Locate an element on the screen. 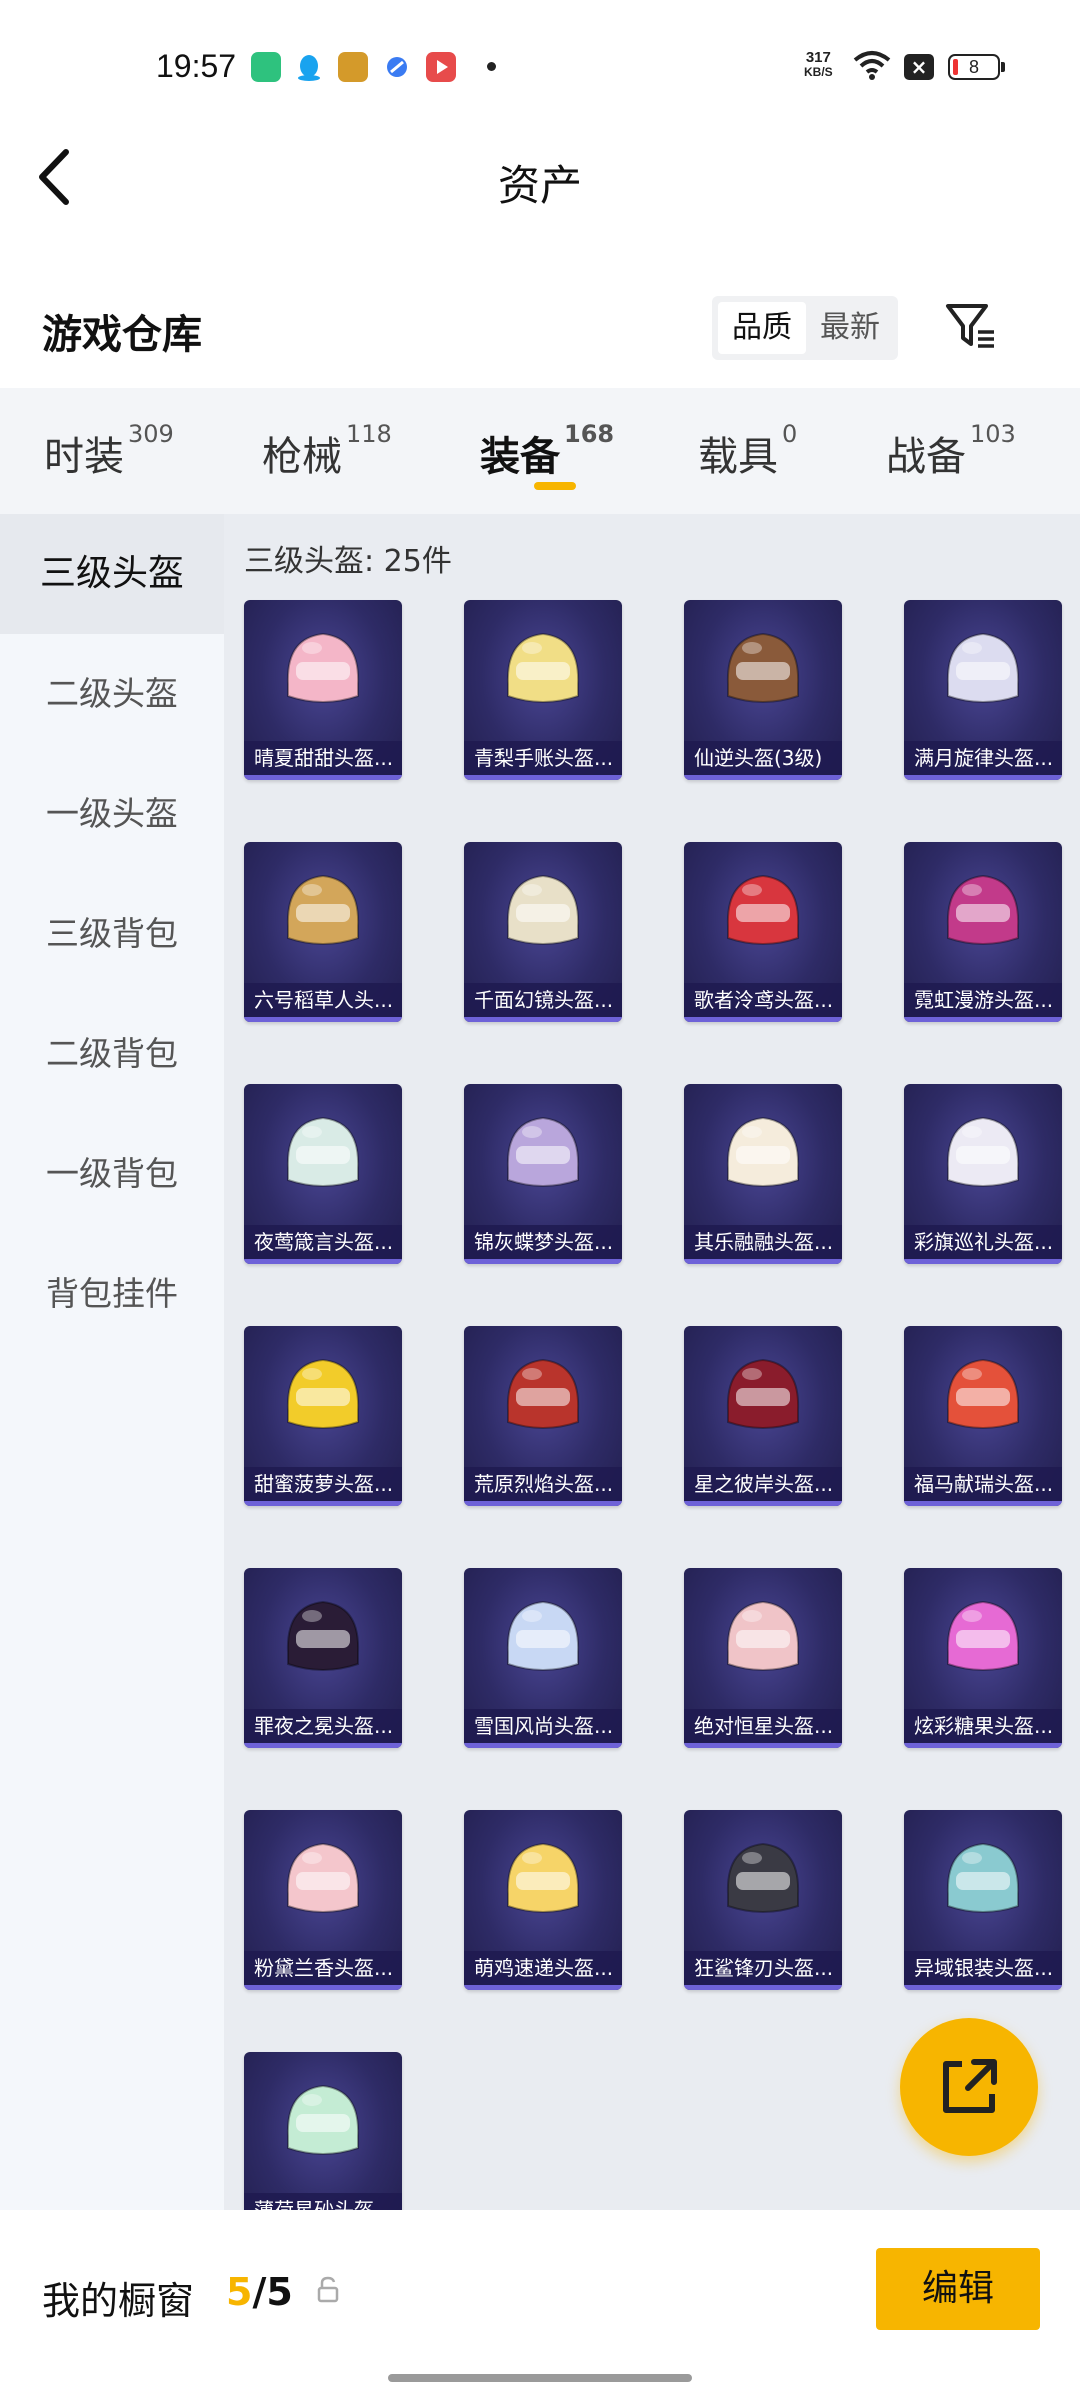 This screenshot has width=1080, height=2400. sidebar-item-level2-helmet: 二级头盔 is located at coordinates (112, 694).